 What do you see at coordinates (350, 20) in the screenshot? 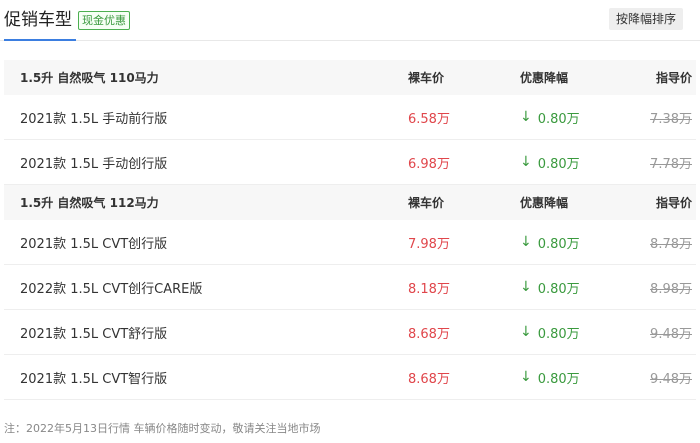
I see `promo-header: 促销车型 现金优惠 按降幅排序` at bounding box center [350, 20].